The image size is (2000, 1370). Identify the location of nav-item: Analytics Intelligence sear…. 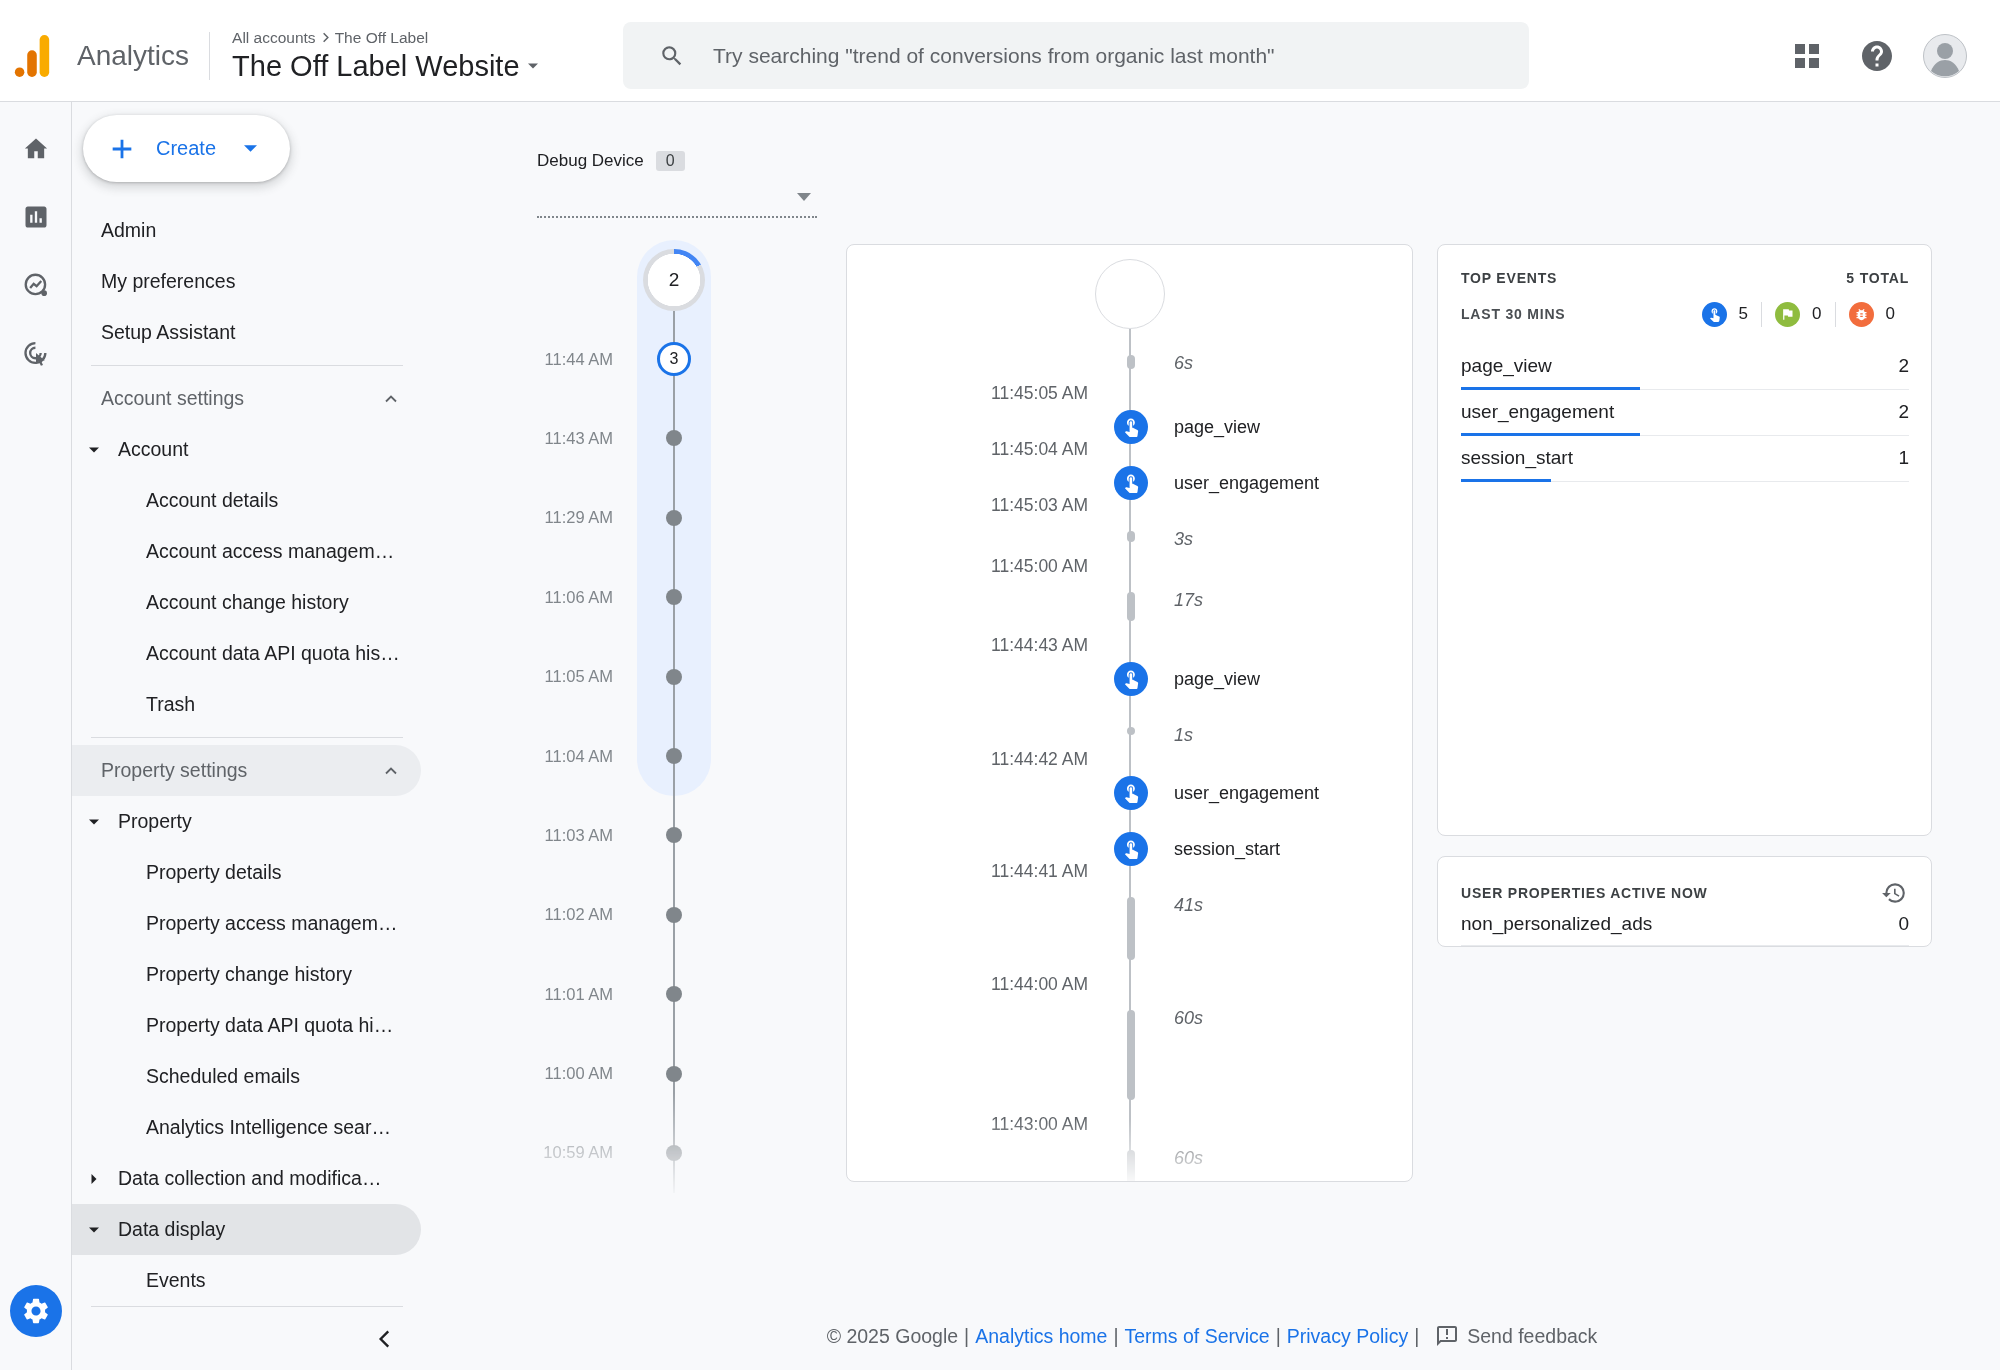
(246, 1127).